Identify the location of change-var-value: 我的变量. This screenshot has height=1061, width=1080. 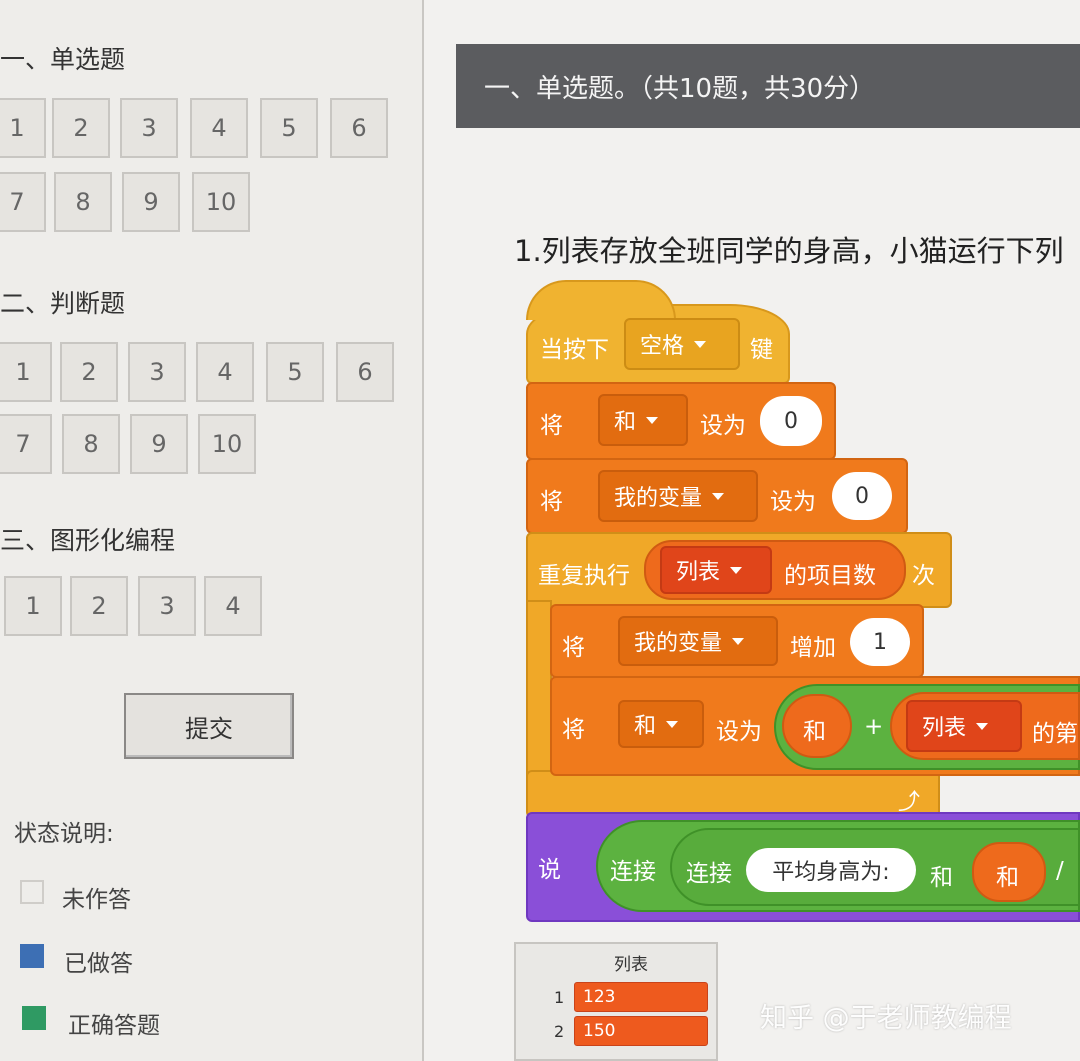
(678, 643).